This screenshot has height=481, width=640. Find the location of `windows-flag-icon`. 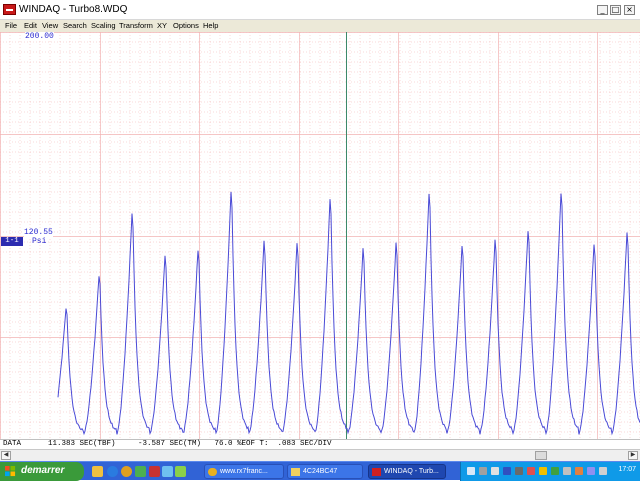

windows-flag-icon is located at coordinates (10, 471).